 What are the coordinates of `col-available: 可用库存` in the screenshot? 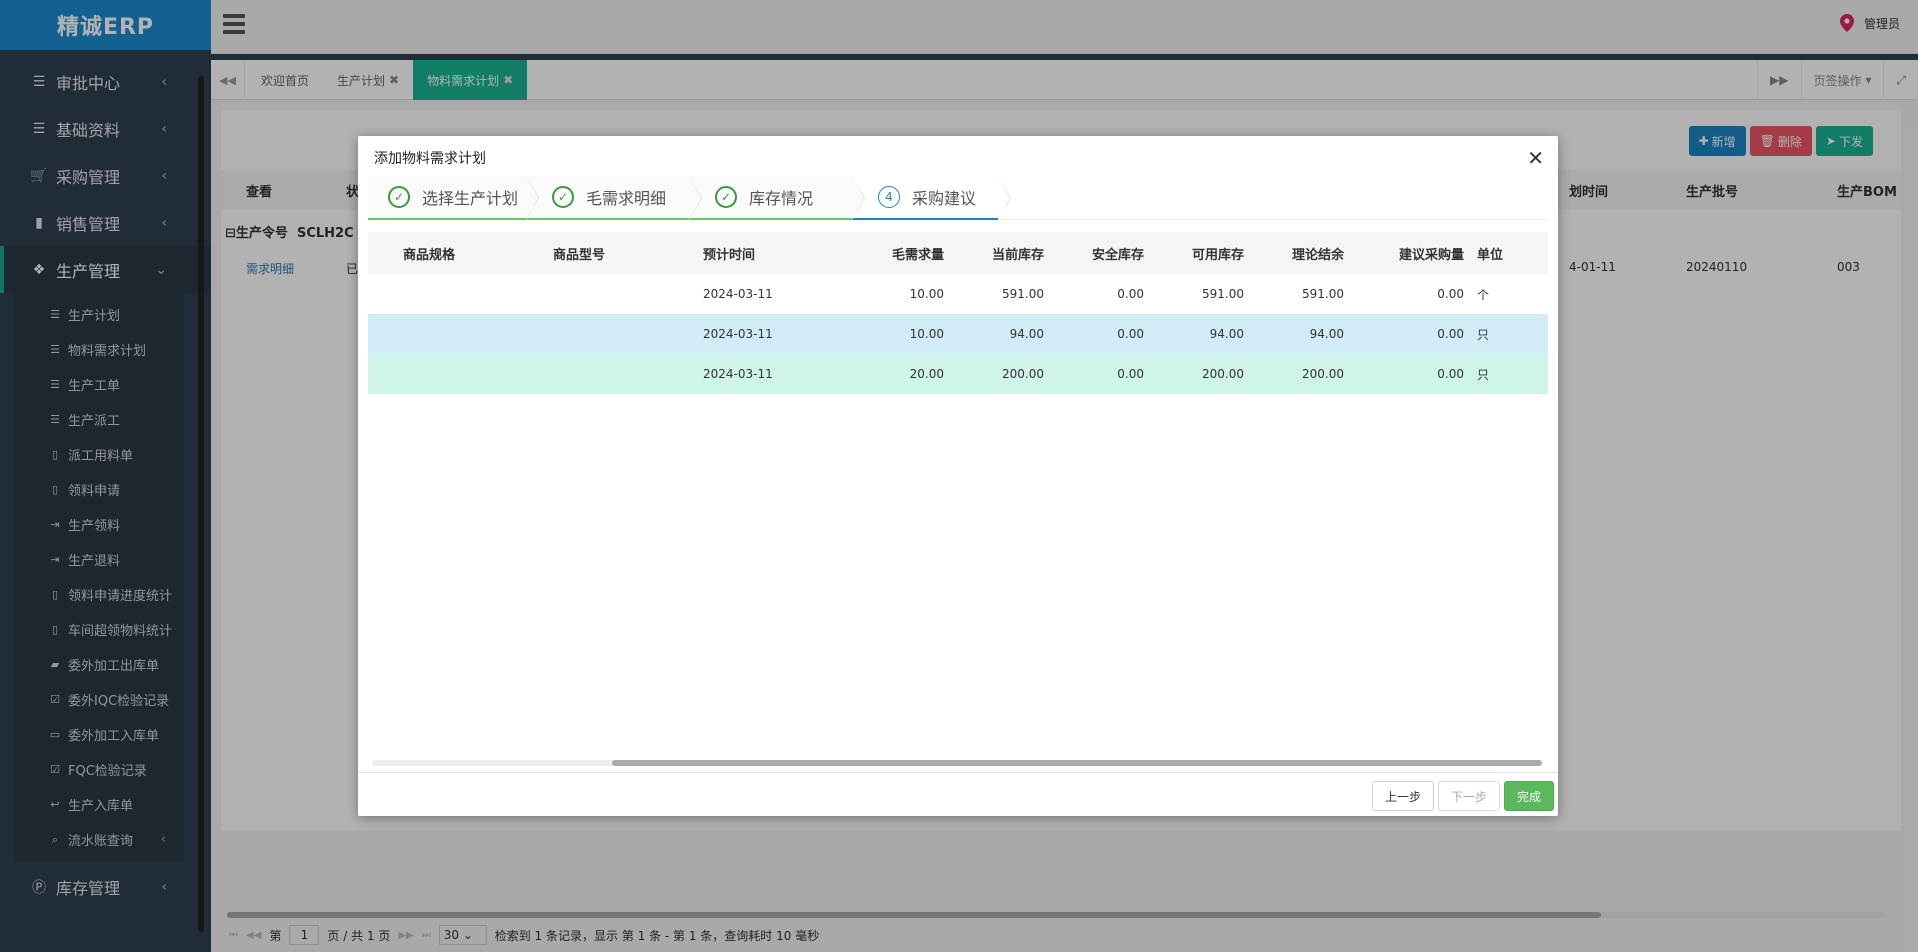 It's located at (1217, 255).